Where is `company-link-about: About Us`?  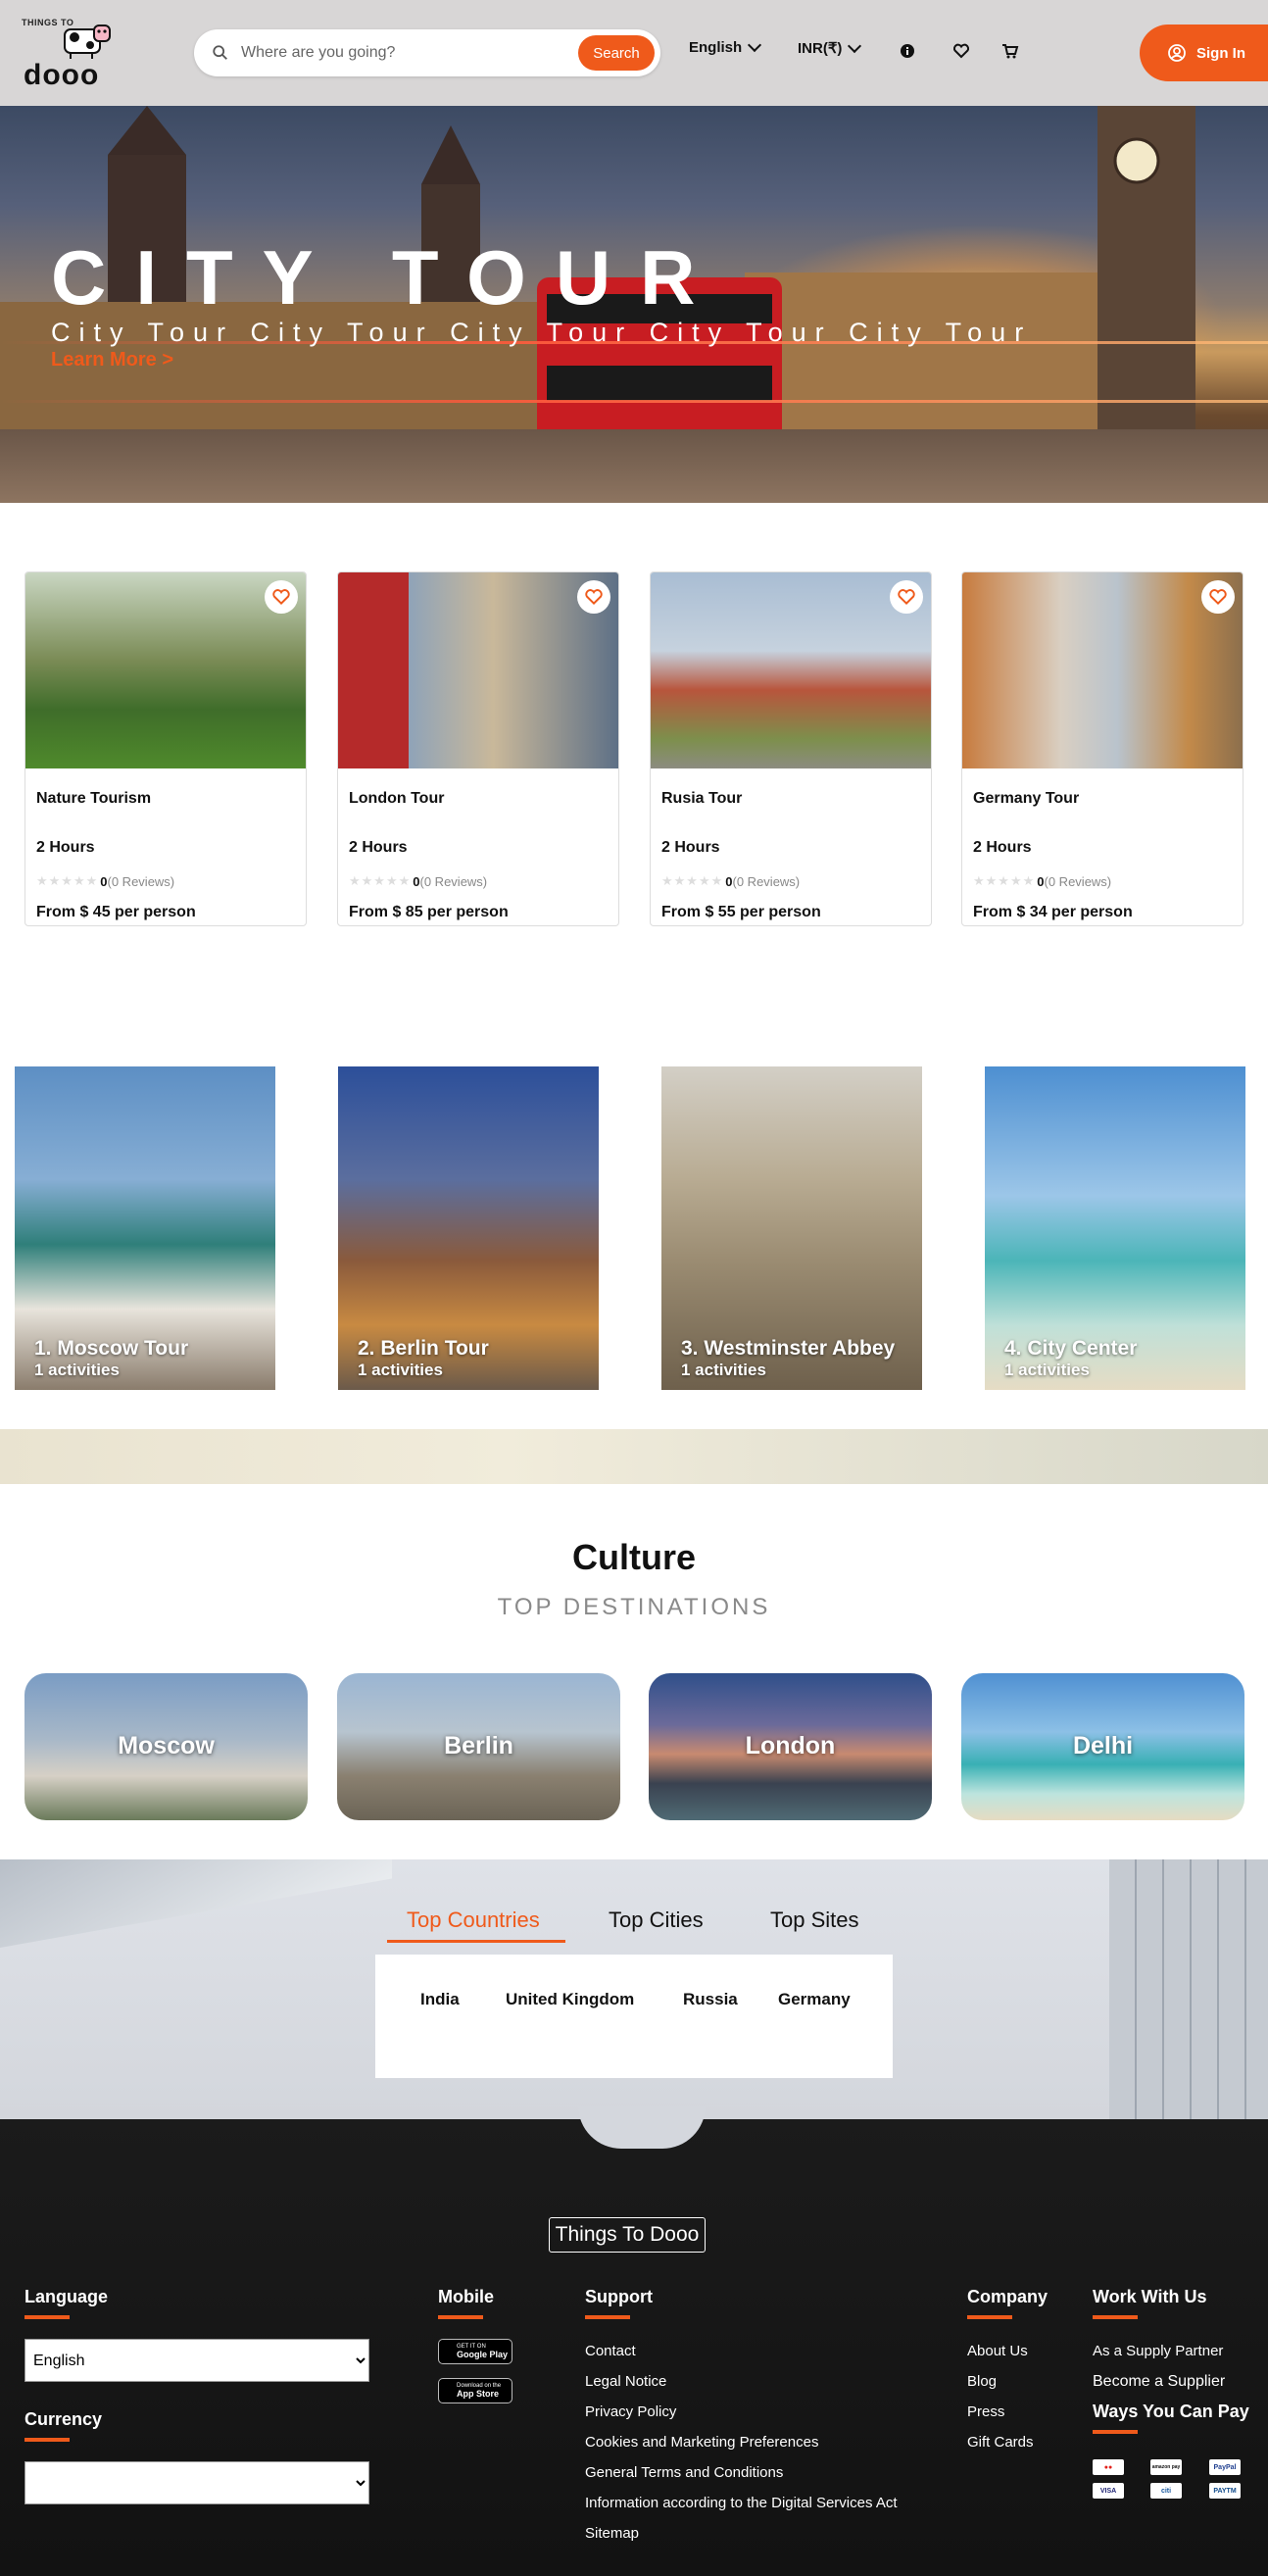
company-link-about: About Us is located at coordinates (998, 2351).